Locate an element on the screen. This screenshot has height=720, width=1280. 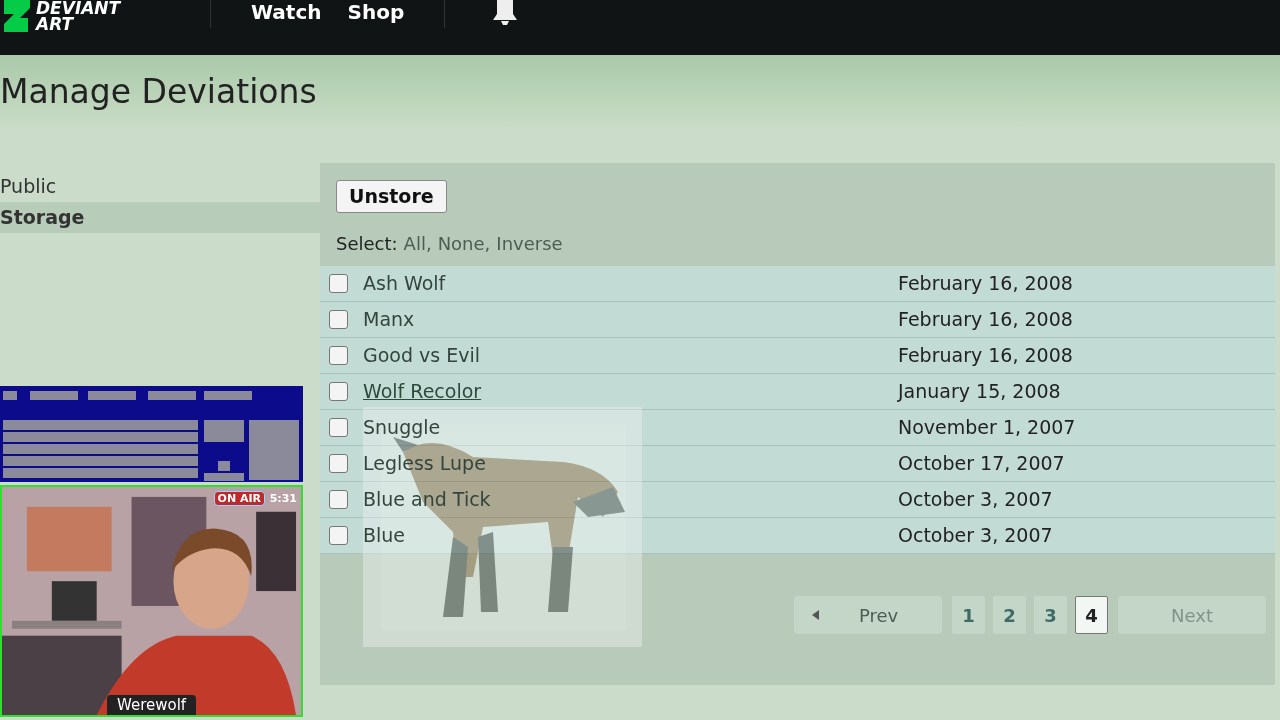
left-arrow-icon is located at coordinates (815, 615).